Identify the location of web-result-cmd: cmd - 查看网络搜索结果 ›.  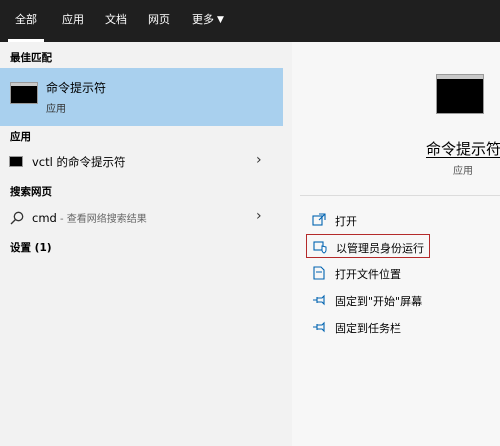
(141, 218).